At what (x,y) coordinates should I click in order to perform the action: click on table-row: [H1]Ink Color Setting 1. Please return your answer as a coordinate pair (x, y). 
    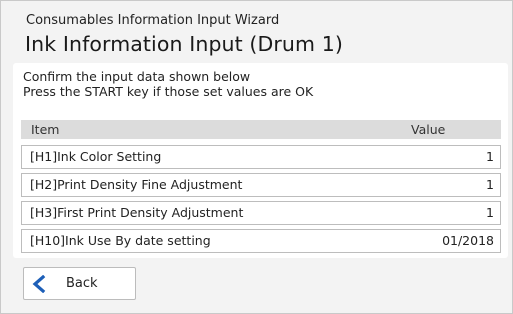
    Looking at the image, I should click on (261, 157).